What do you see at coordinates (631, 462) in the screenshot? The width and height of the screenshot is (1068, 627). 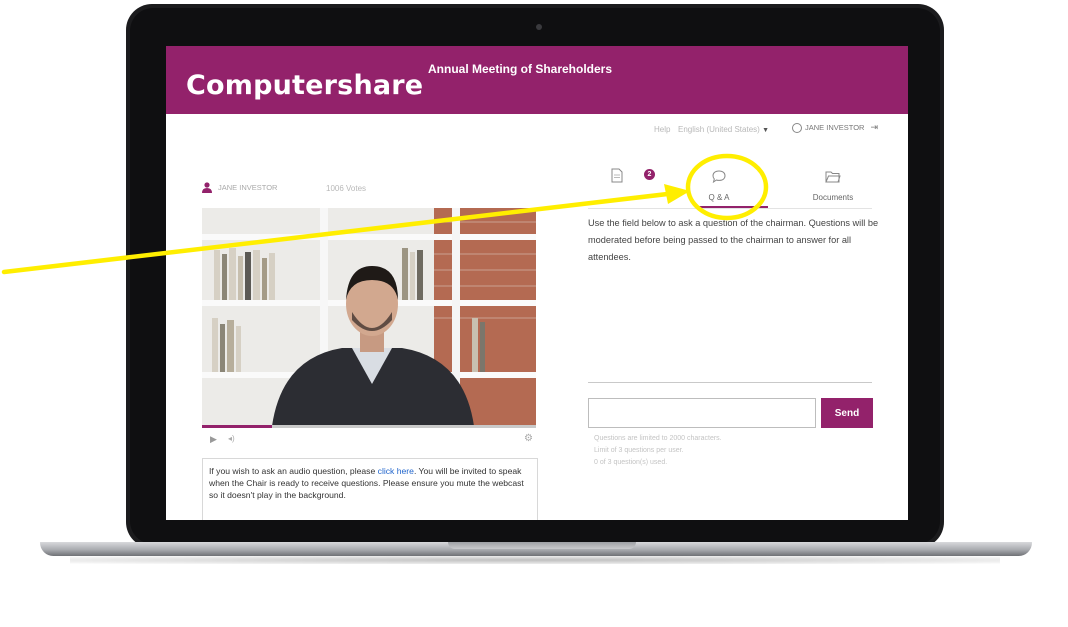 I see `question-used-count: 0 of 3 question(s) used.` at bounding box center [631, 462].